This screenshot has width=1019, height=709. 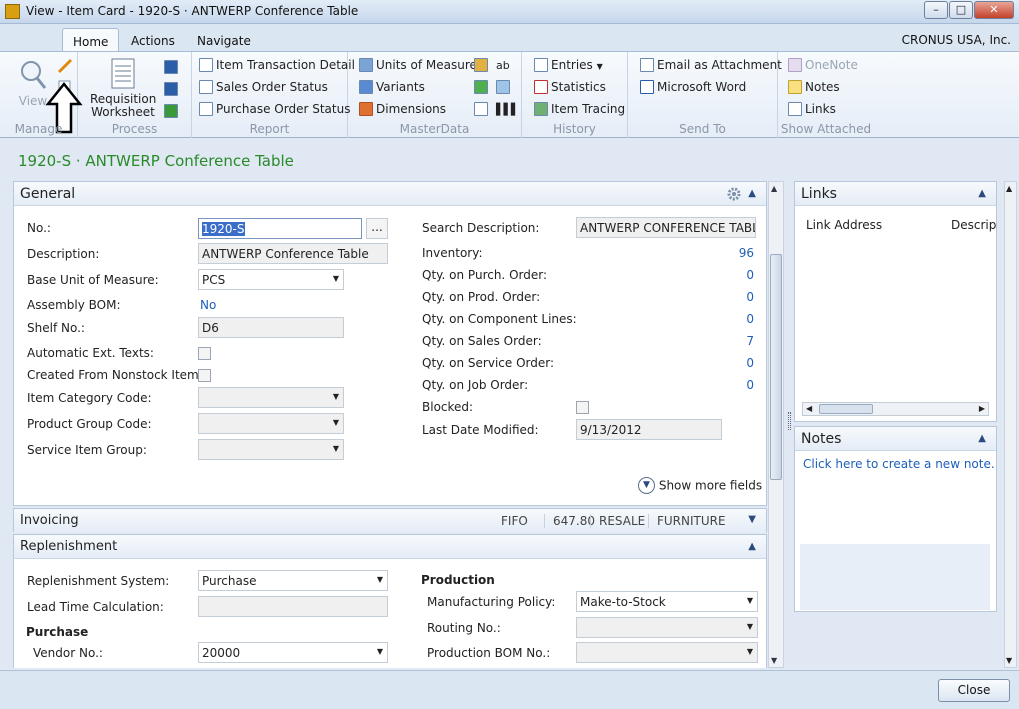 I want to click on no-input: 1920-S, so click(x=280, y=228).